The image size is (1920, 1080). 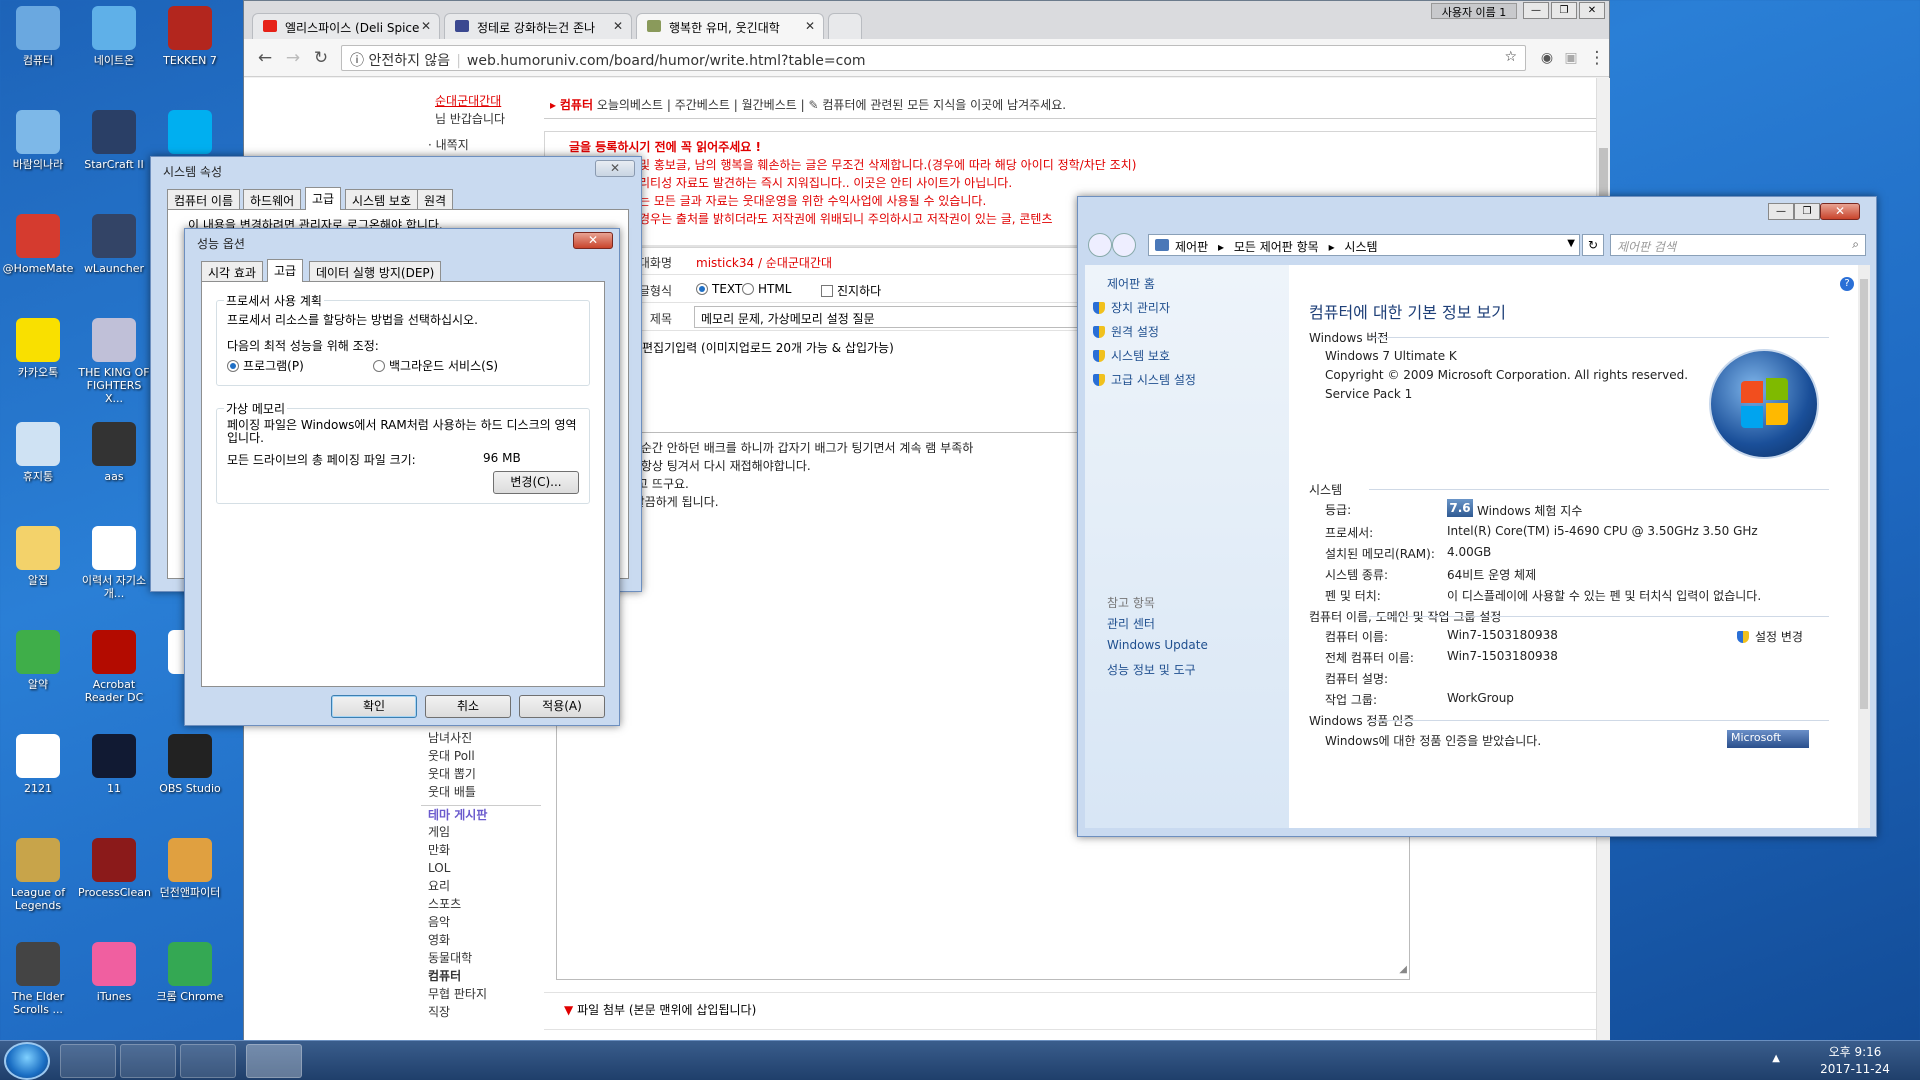 I want to click on see-also-link: Windows Update, so click(x=1157, y=649).